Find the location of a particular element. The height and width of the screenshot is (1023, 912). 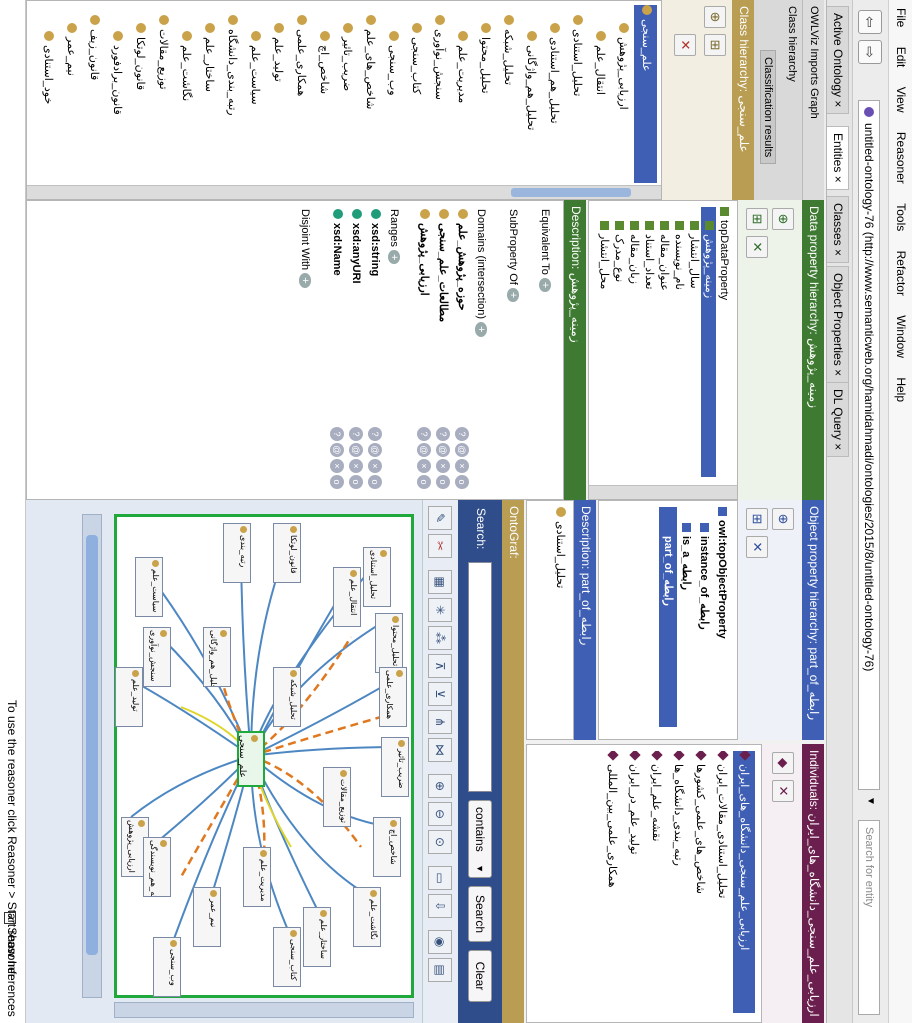

class-tree-item: خود_استنادی is located at coordinates (47, 94).